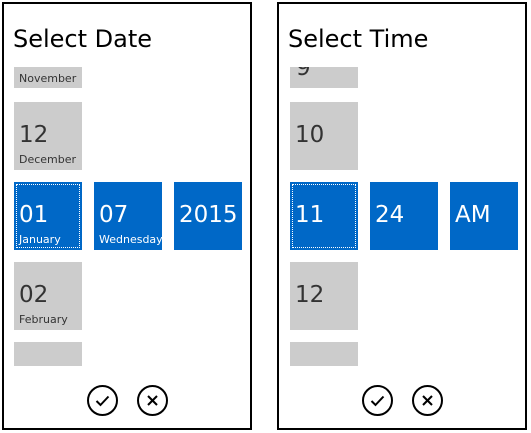 Image resolution: width=531 pixels, height=433 pixels. Describe the element at coordinates (40, 239) in the screenshot. I see `month-label: January` at that location.